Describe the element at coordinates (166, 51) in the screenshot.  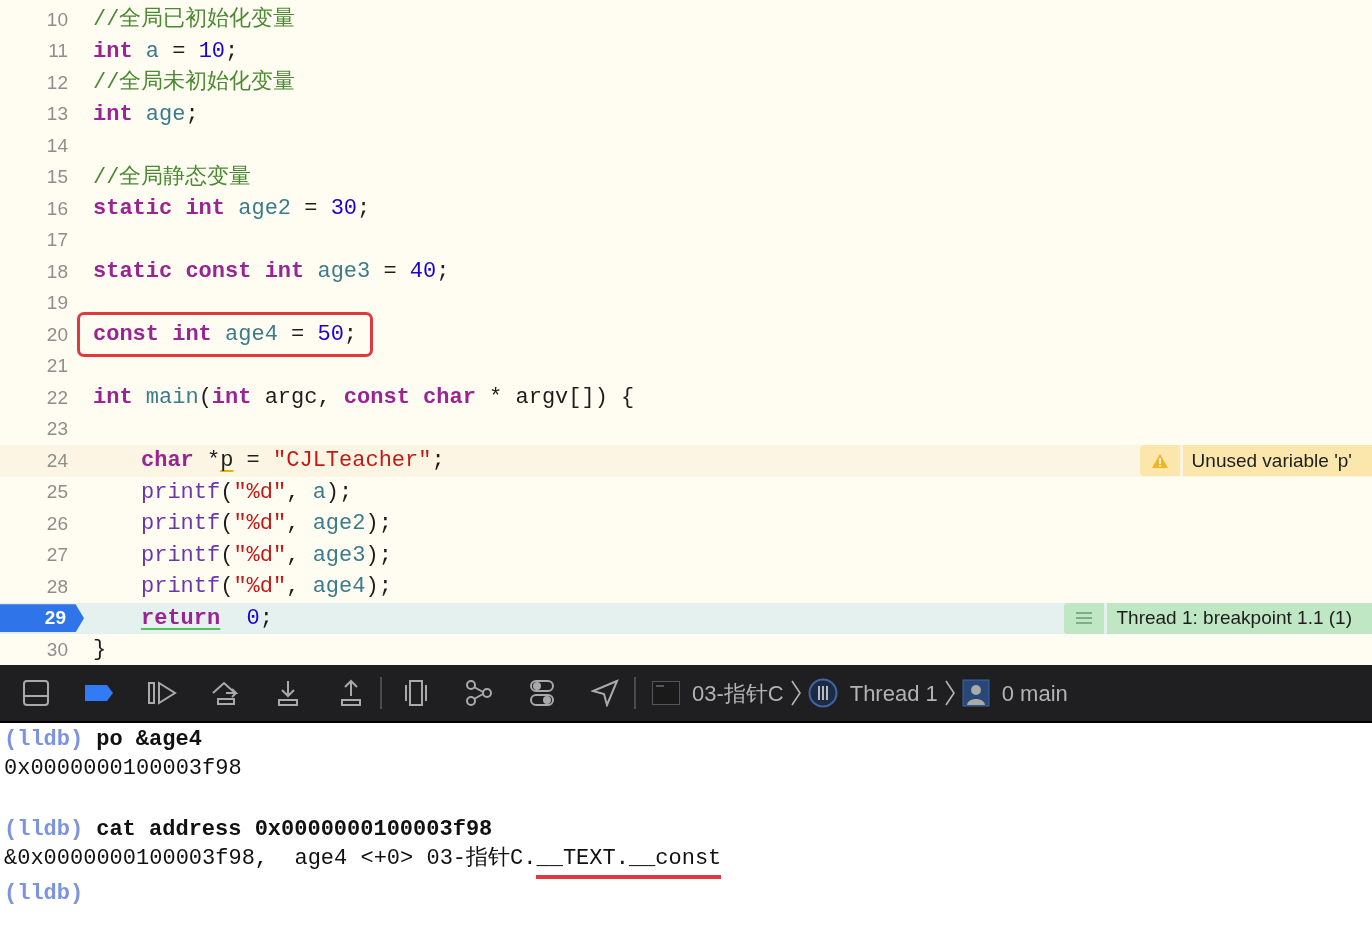
I see `code-line: int a = 10;` at that location.